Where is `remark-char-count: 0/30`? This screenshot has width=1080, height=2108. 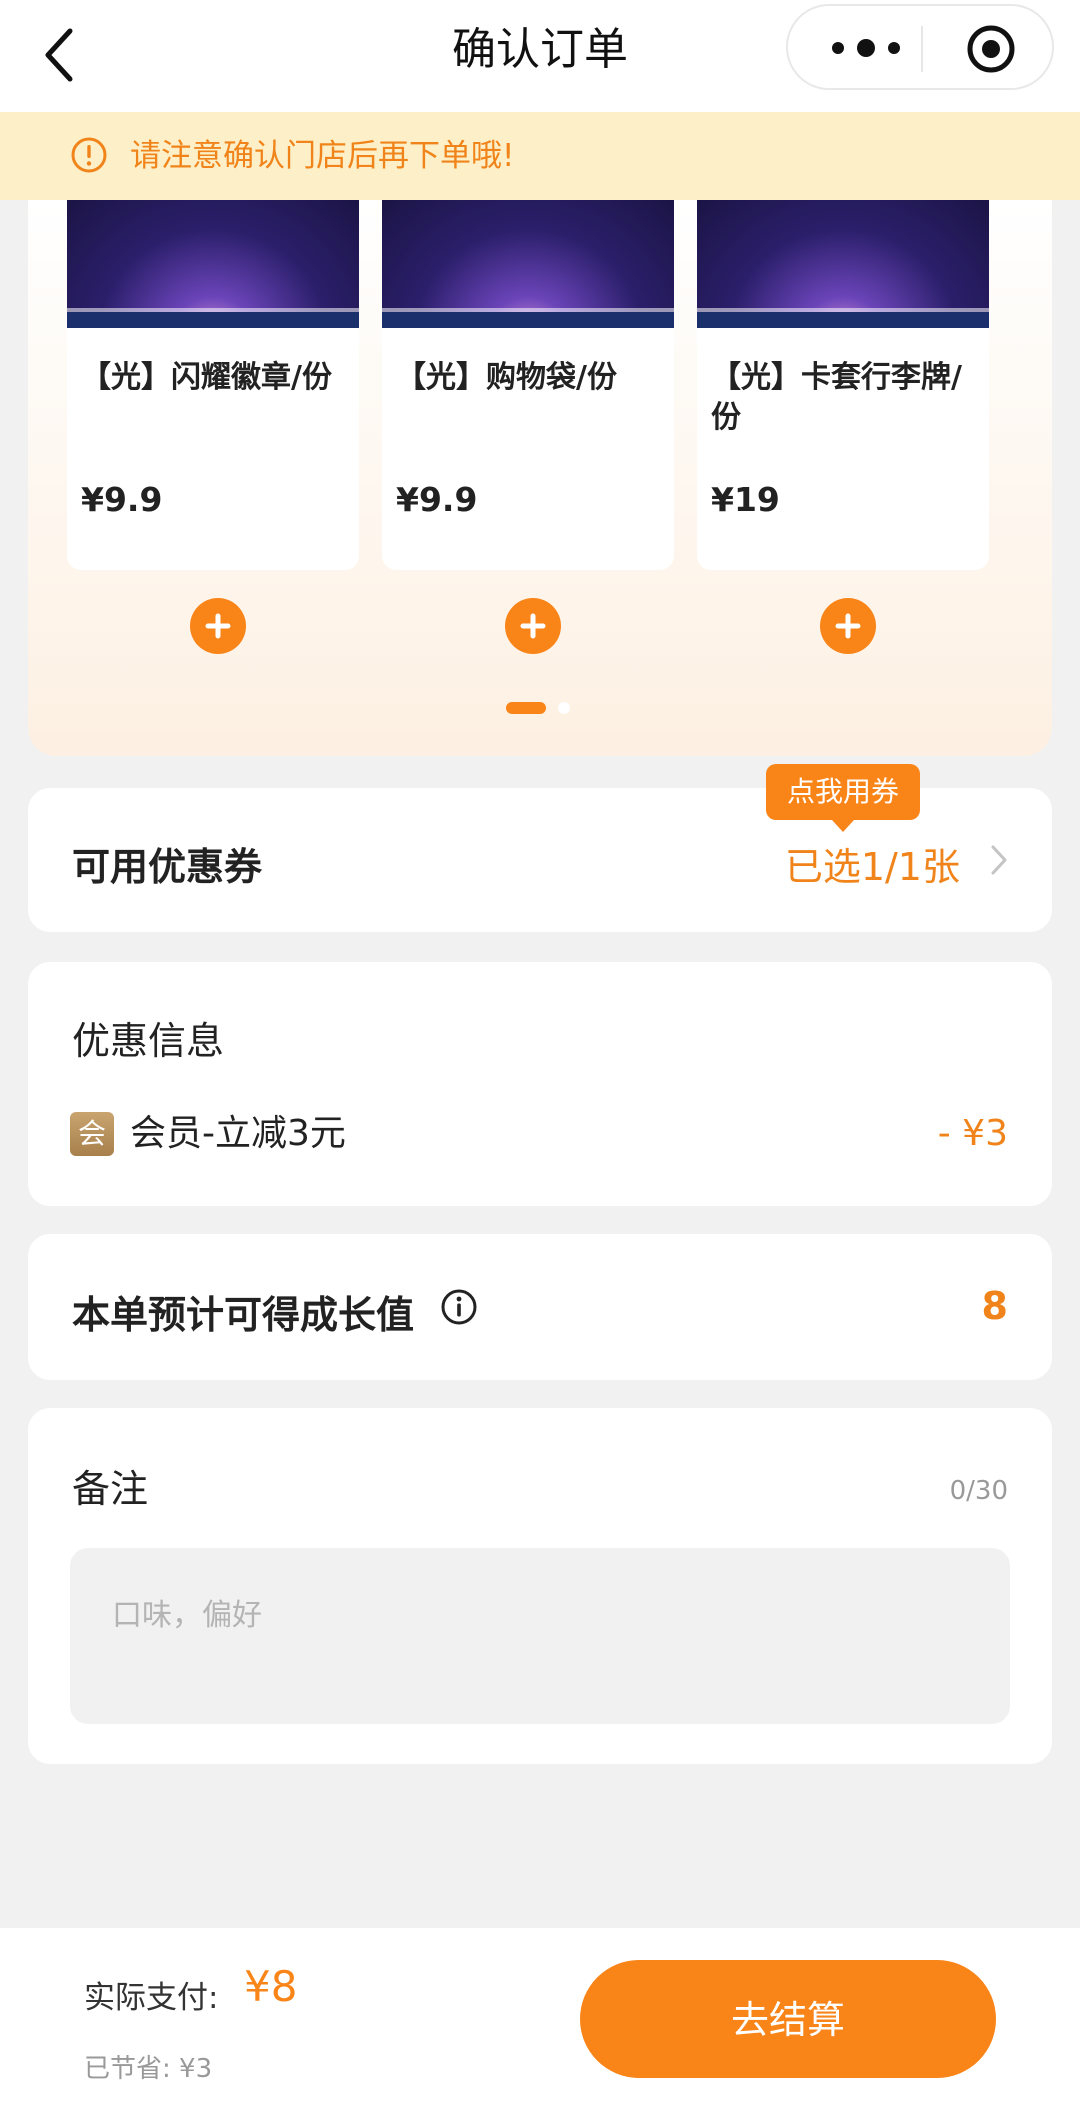
remark-char-count: 0/30 is located at coordinates (978, 1491).